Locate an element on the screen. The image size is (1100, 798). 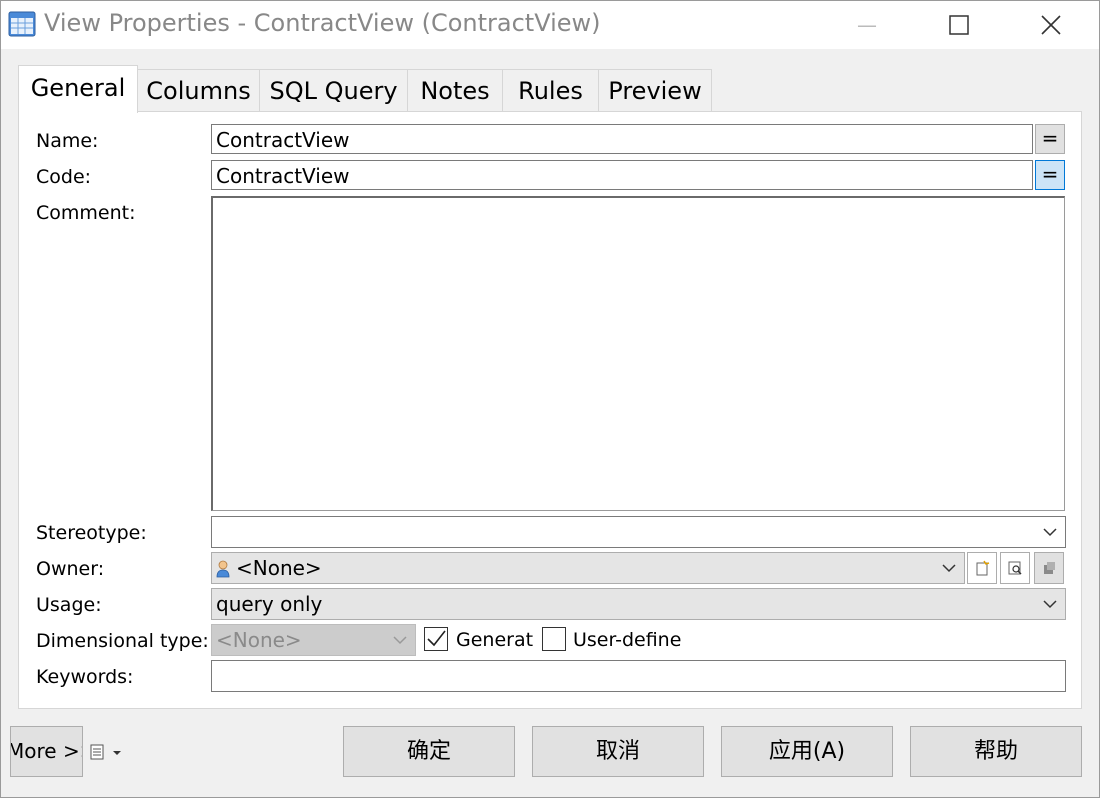
owner-combo: <None> is located at coordinates (588, 568).